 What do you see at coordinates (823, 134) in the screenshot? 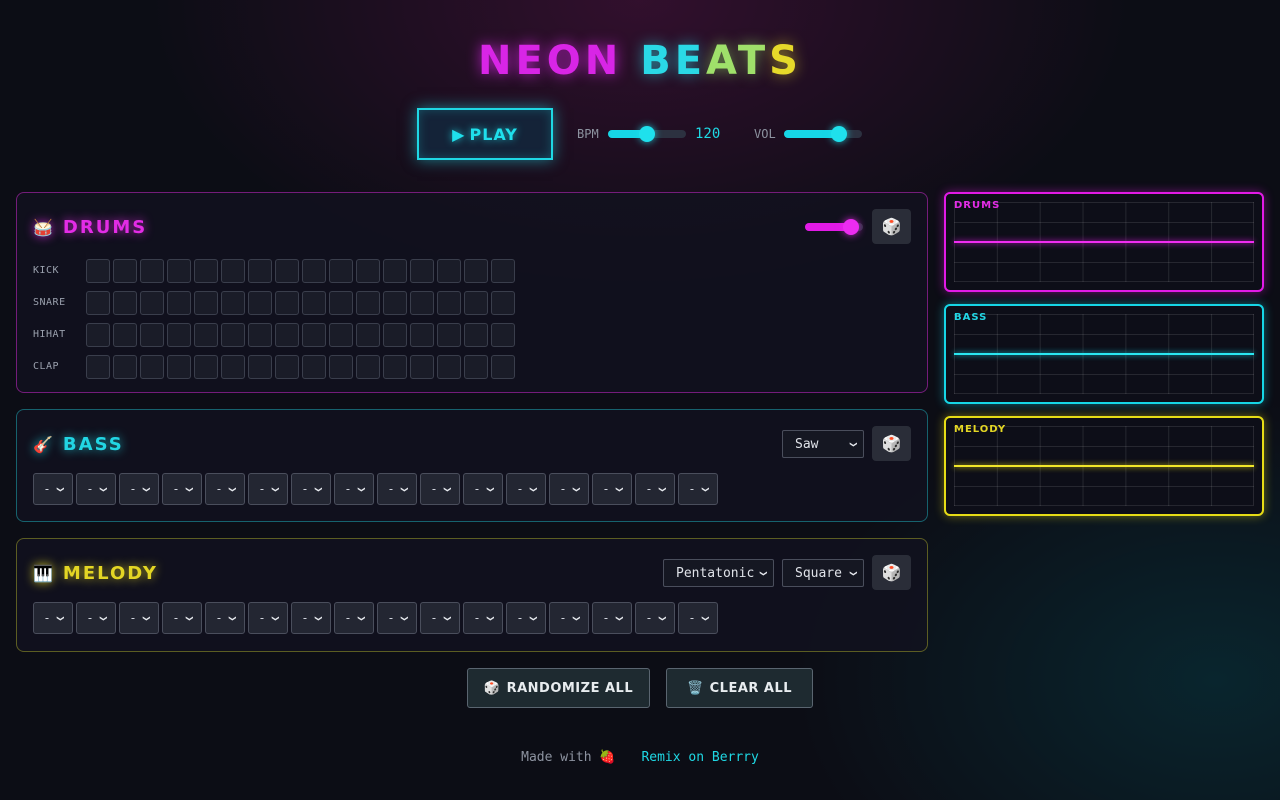
I see `volume-slider` at bounding box center [823, 134].